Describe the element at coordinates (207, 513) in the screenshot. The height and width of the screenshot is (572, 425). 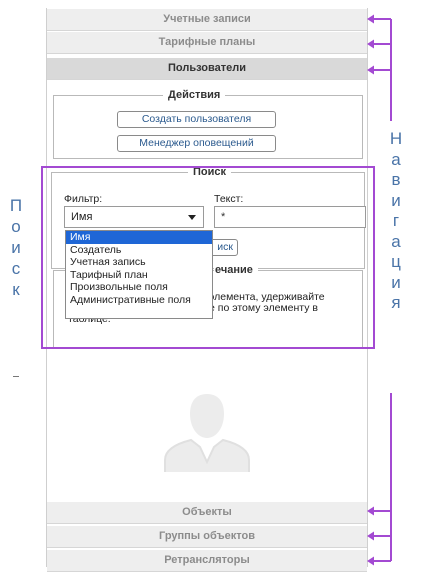
I see `accordion-objects: Объекты` at that location.